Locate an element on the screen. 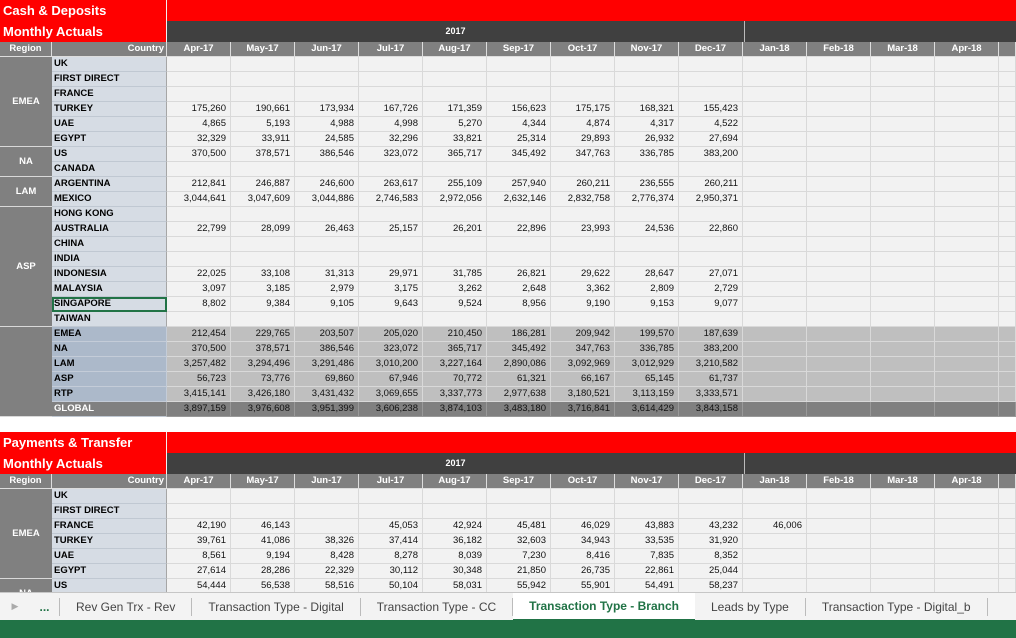 This screenshot has width=1016, height=638. value-cell: 257,940 is located at coordinates (519, 184).